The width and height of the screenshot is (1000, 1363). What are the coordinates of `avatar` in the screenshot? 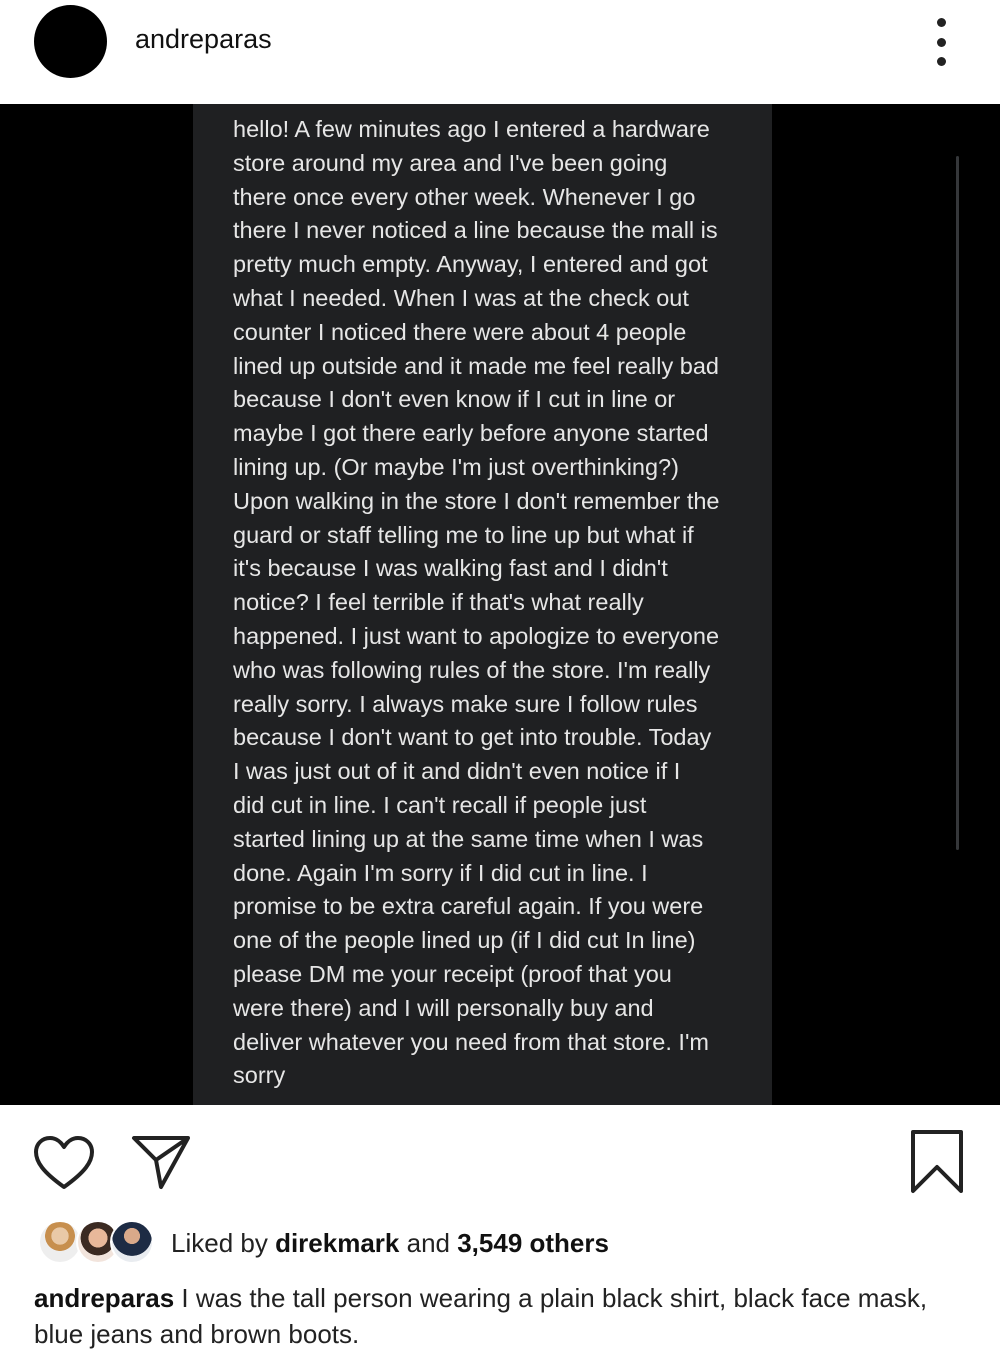 It's located at (70, 41).